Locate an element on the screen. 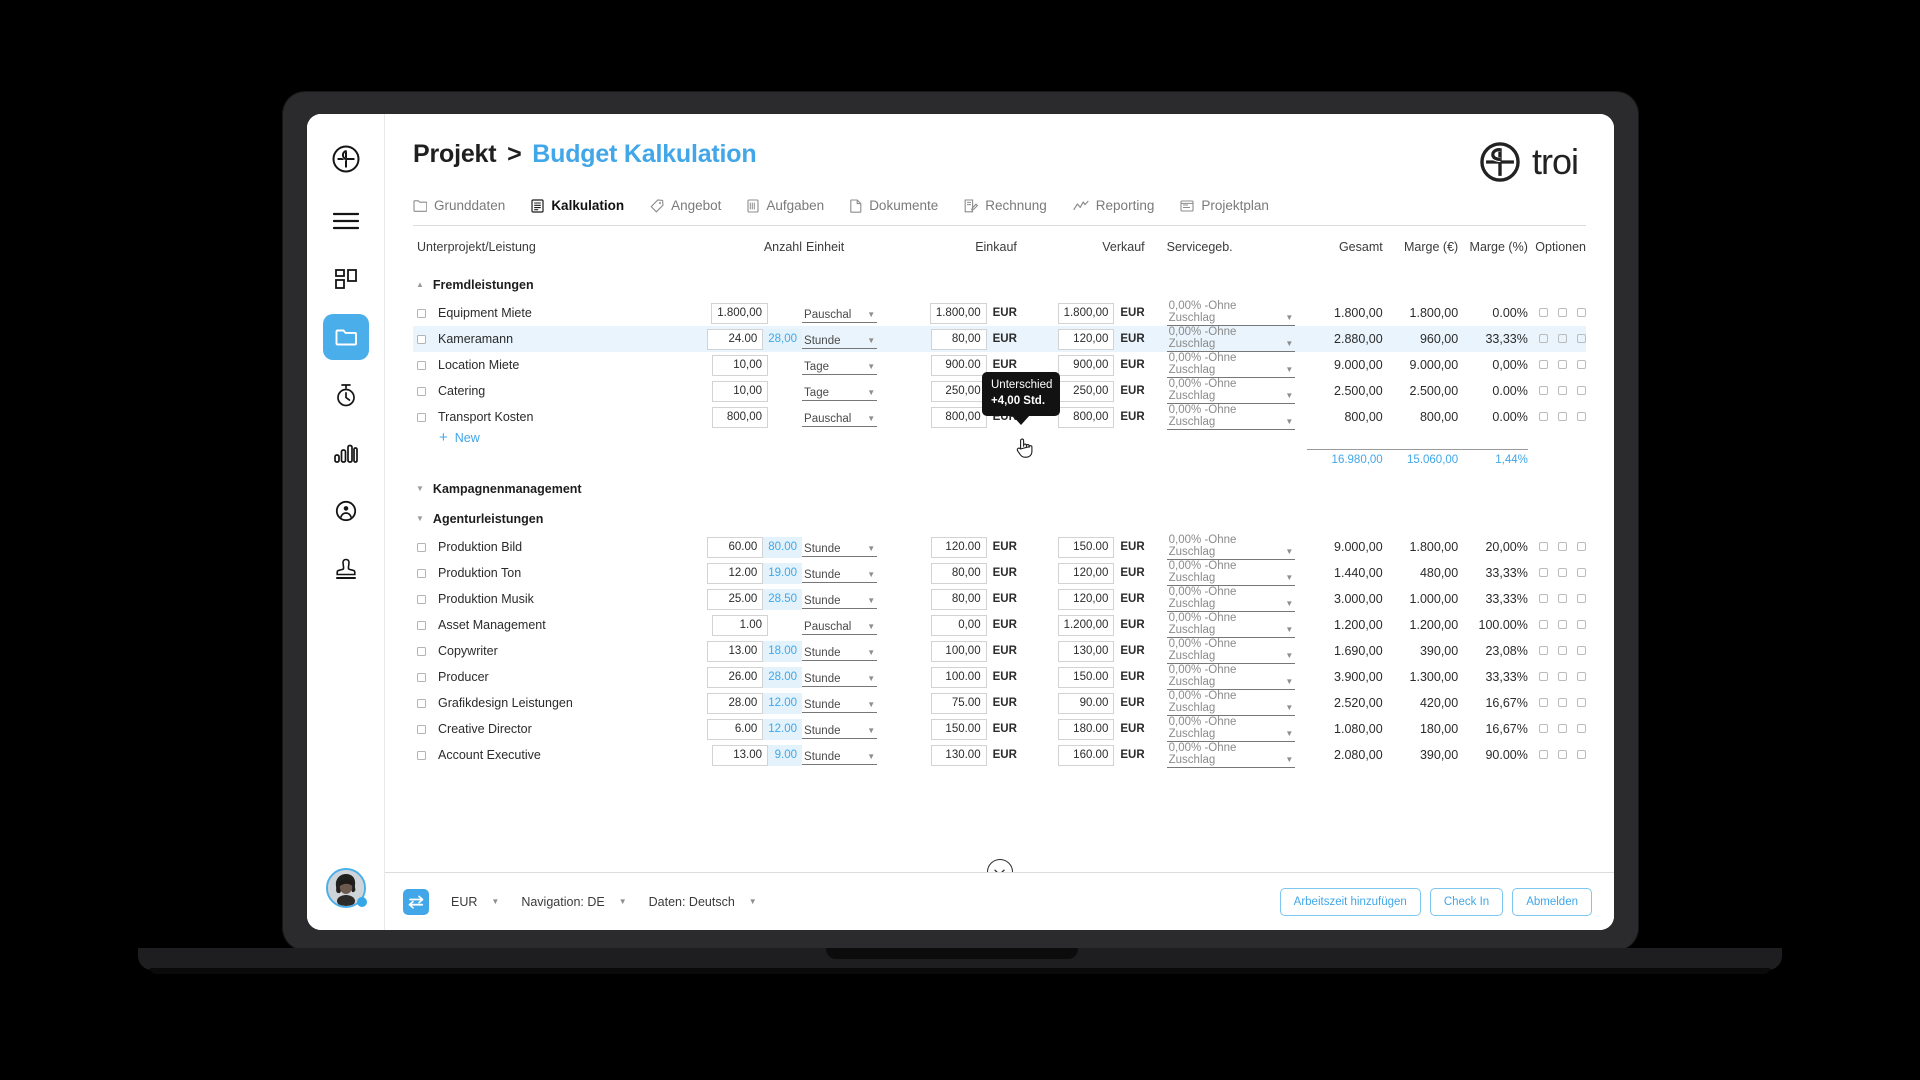  verkauf-input: 1.800,00 is located at coordinates (1086, 313).